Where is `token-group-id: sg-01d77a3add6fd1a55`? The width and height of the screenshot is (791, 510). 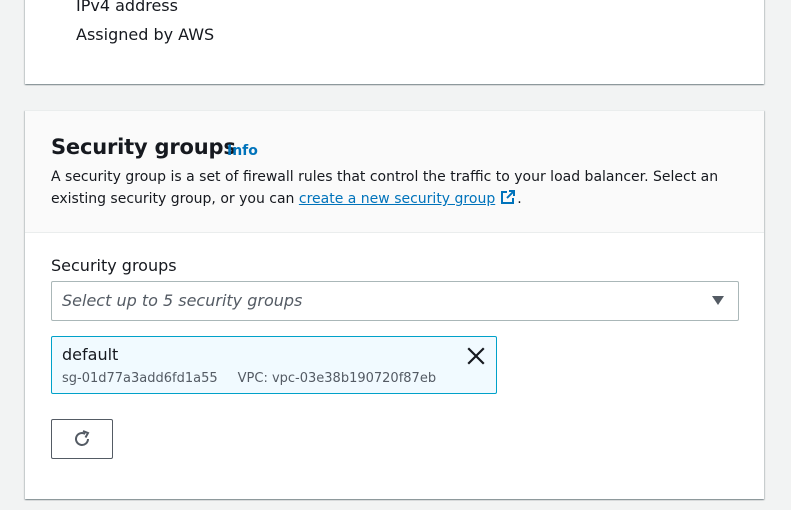
token-group-id: sg-01d77a3add6fd1a55 is located at coordinates (140, 378).